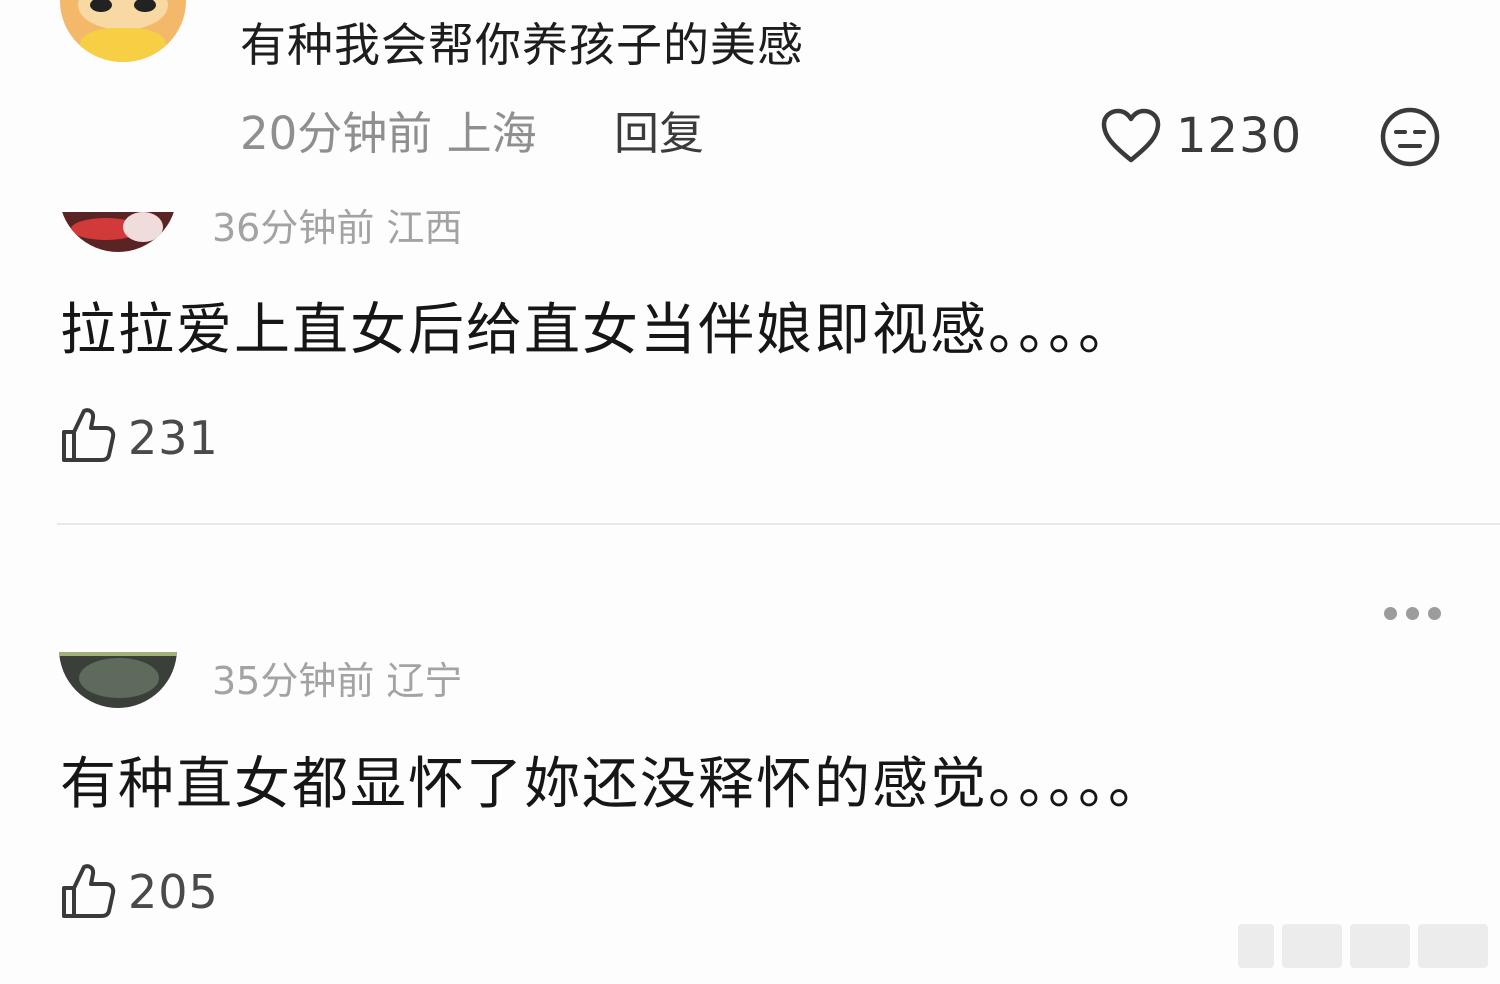 The image size is (1500, 984). I want to click on like-count: 1230, so click(1239, 136).